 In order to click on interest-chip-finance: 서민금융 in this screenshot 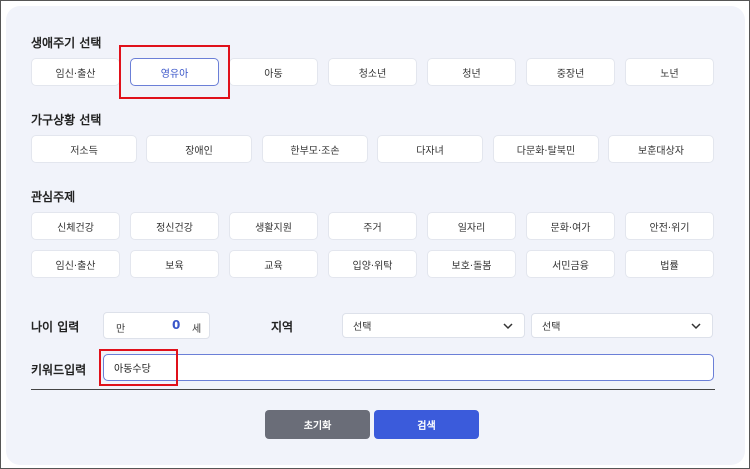, I will do `click(570, 264)`.